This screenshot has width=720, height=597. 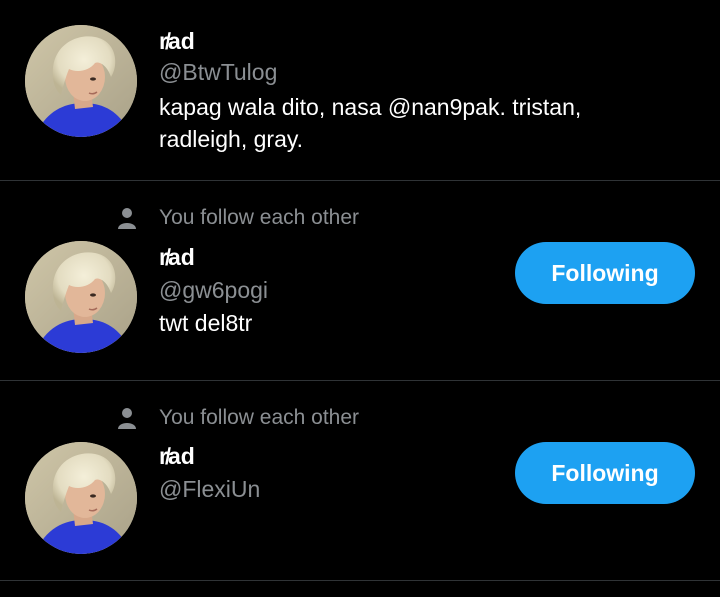 I want to click on user-handle: @gw6pogi, so click(x=214, y=290).